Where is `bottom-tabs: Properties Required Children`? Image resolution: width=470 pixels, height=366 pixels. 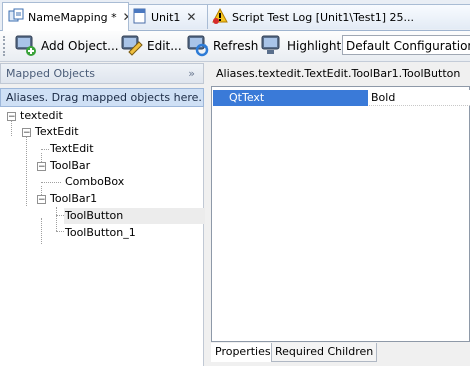
bottom-tabs: Properties Required Children is located at coordinates (340, 354).